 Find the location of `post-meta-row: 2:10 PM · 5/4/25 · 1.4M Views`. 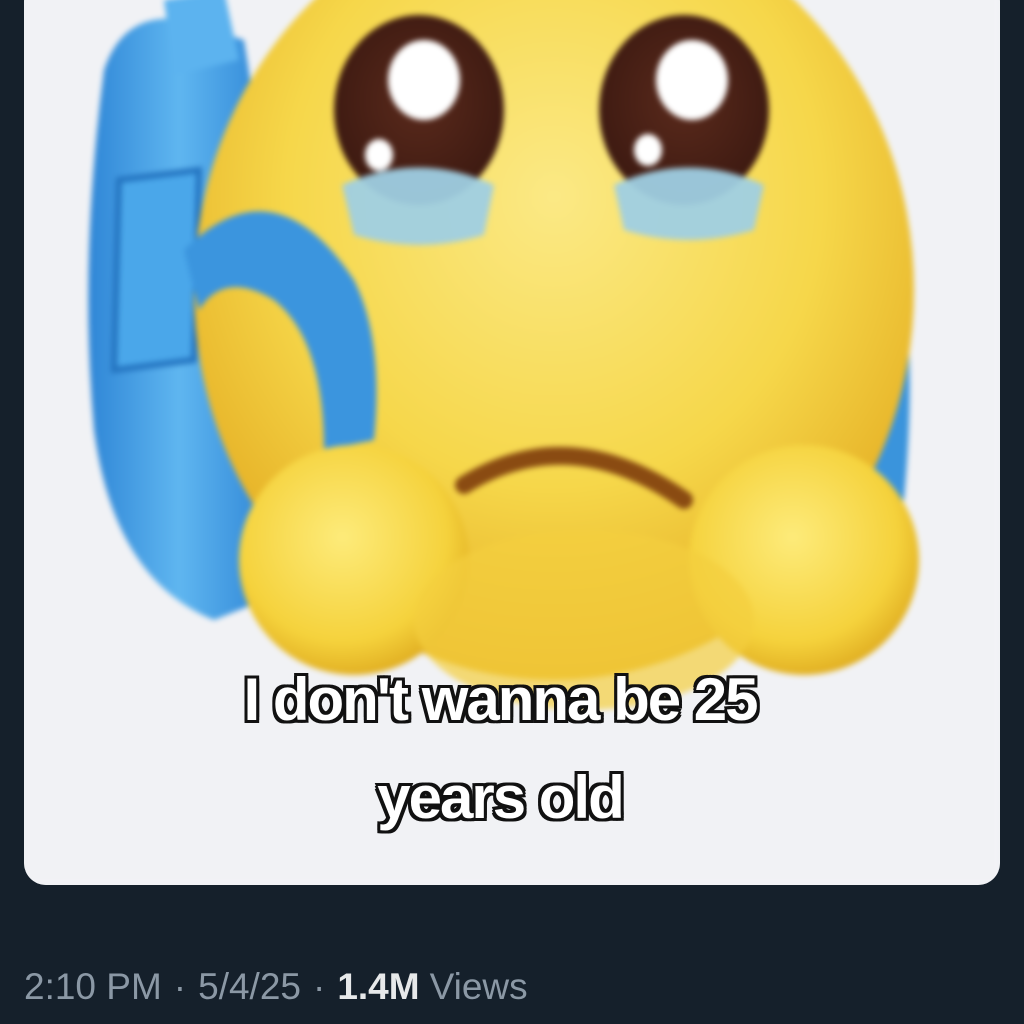

post-meta-row: 2:10 PM · 5/4/25 · 1.4M Views is located at coordinates (276, 987).